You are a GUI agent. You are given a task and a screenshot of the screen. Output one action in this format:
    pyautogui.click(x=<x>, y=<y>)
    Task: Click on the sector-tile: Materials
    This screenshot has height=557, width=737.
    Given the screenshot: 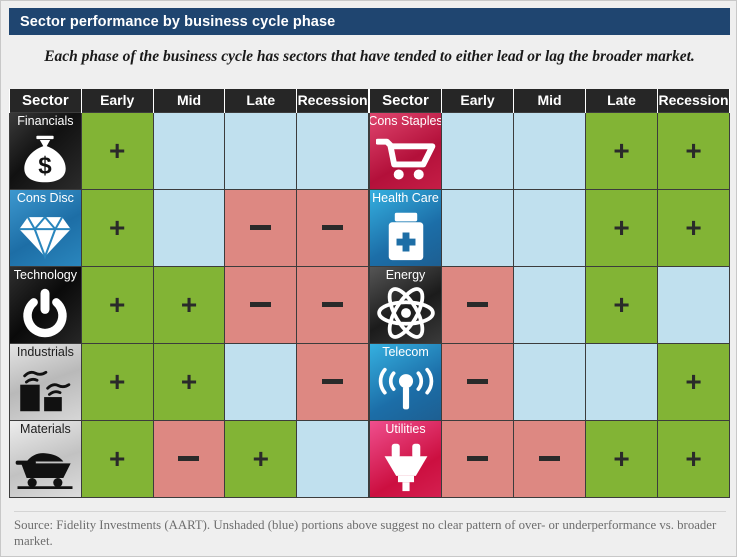 What is the action you would take?
    pyautogui.click(x=45, y=459)
    